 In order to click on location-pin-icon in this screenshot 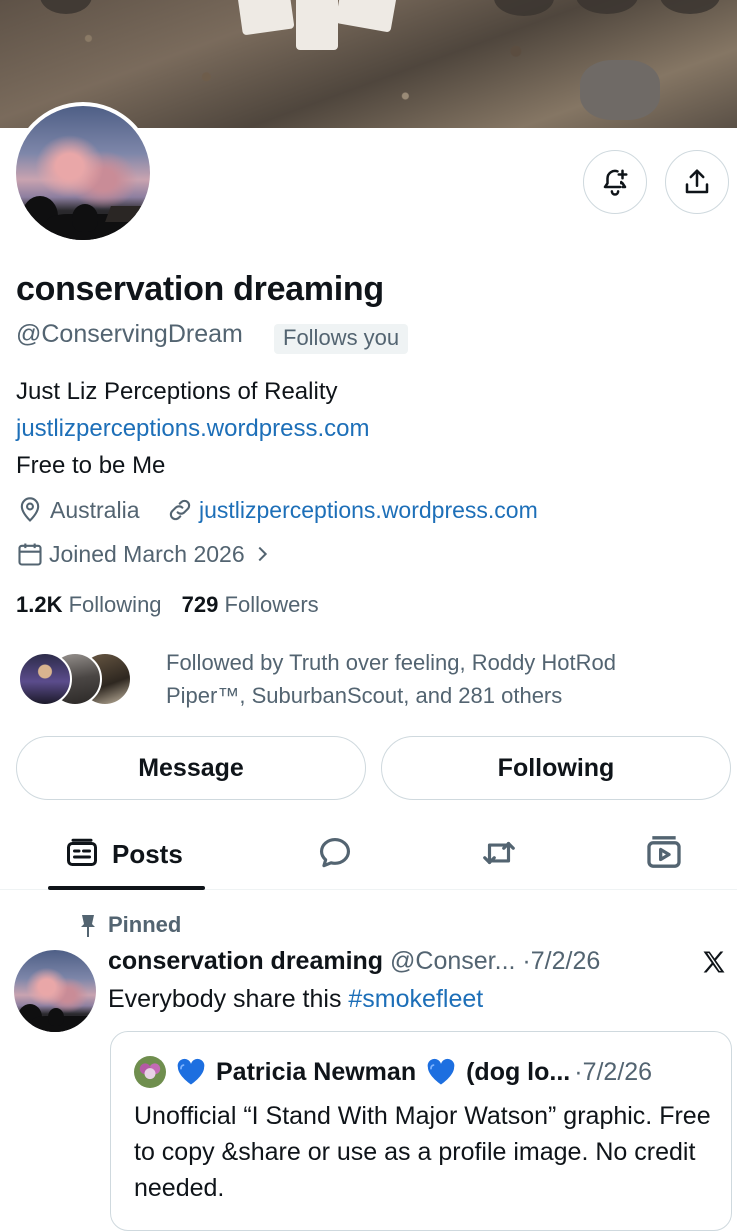, I will do `click(30, 509)`.